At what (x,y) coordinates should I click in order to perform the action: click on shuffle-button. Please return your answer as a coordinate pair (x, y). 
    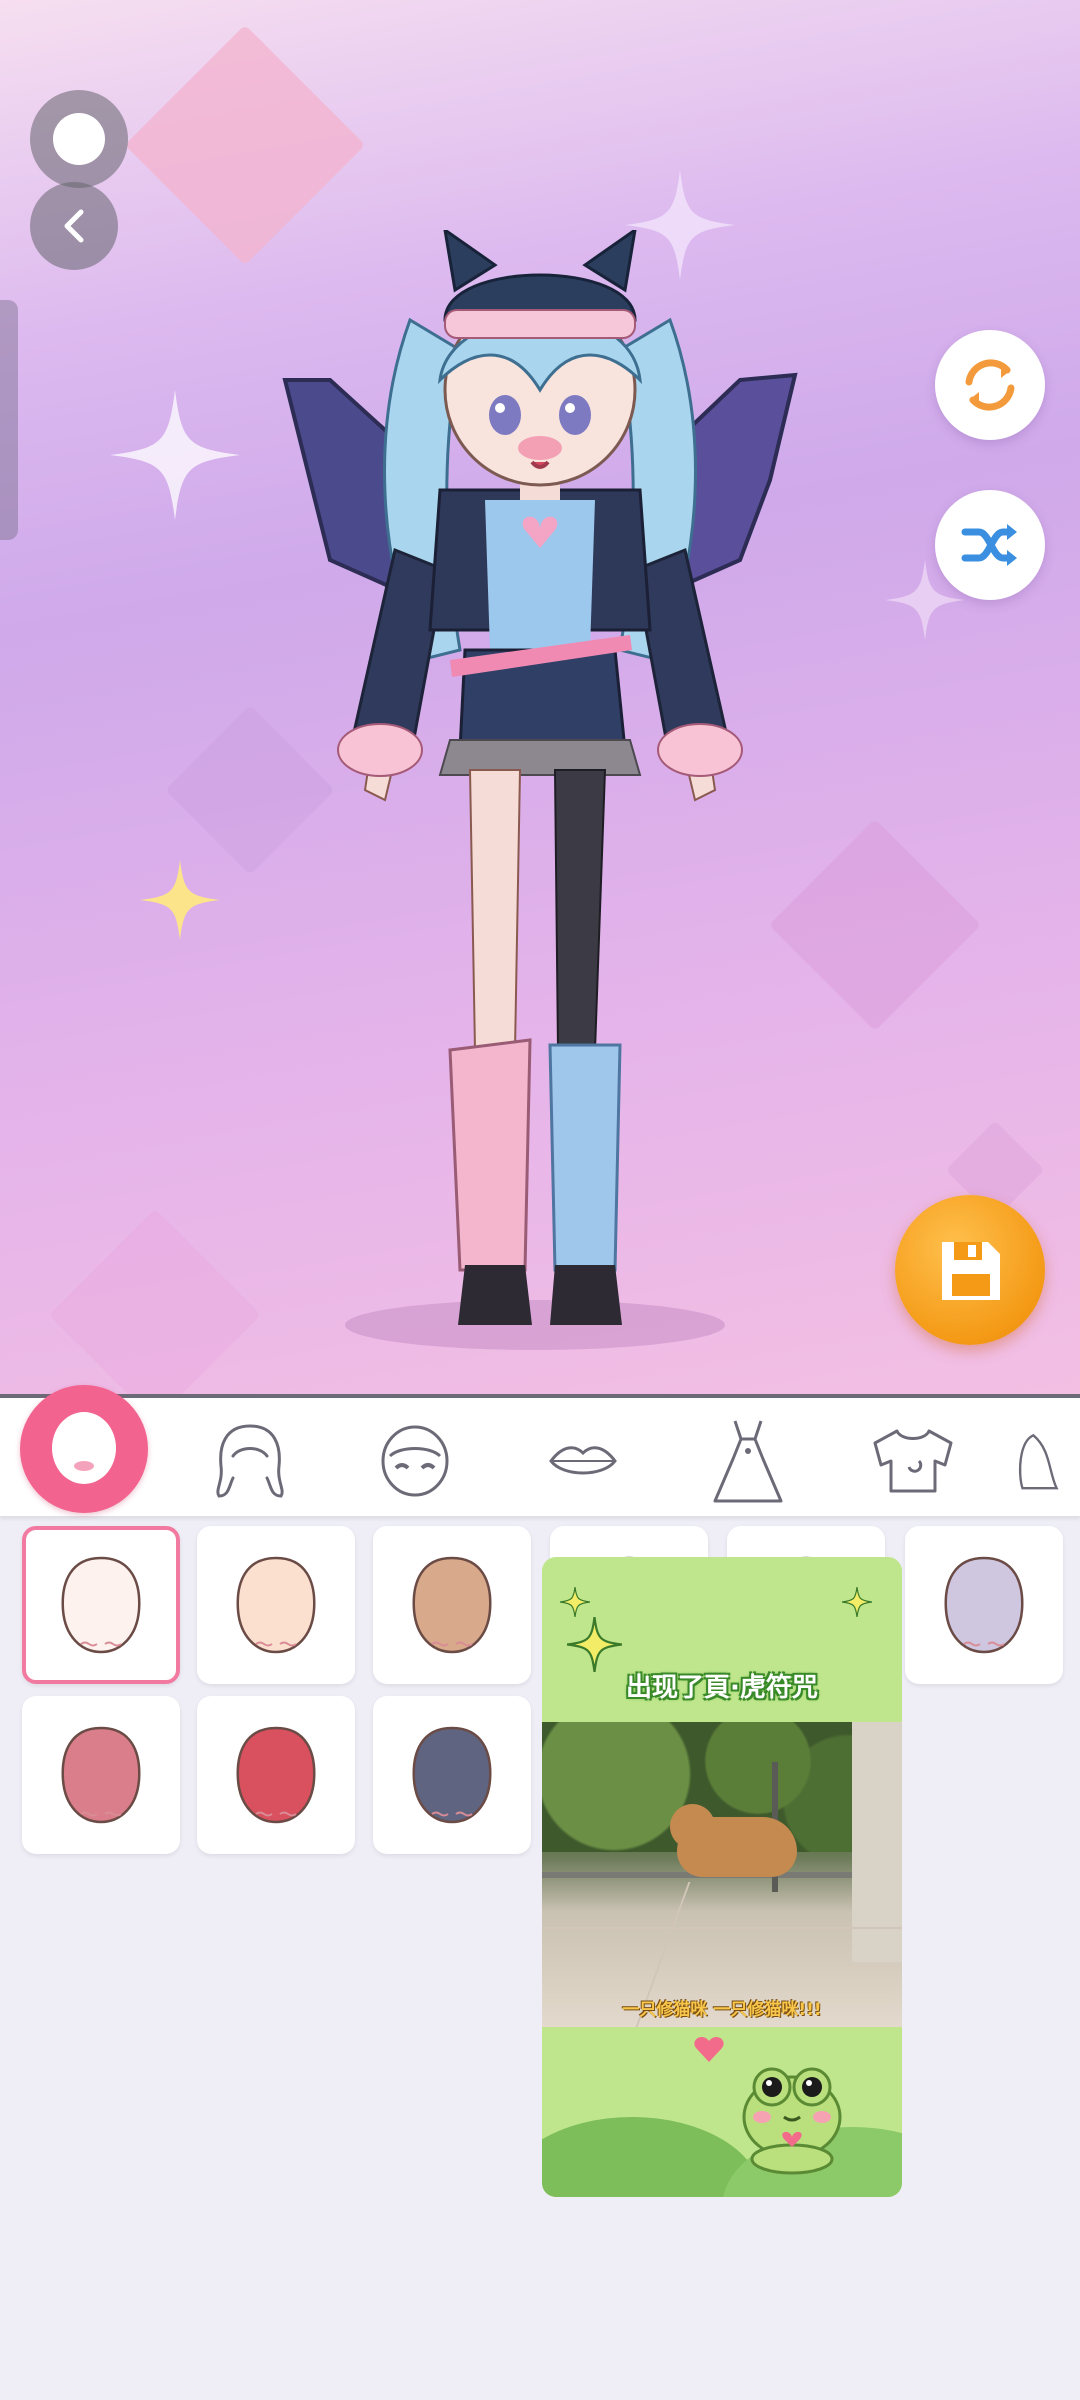
    Looking at the image, I should click on (990, 545).